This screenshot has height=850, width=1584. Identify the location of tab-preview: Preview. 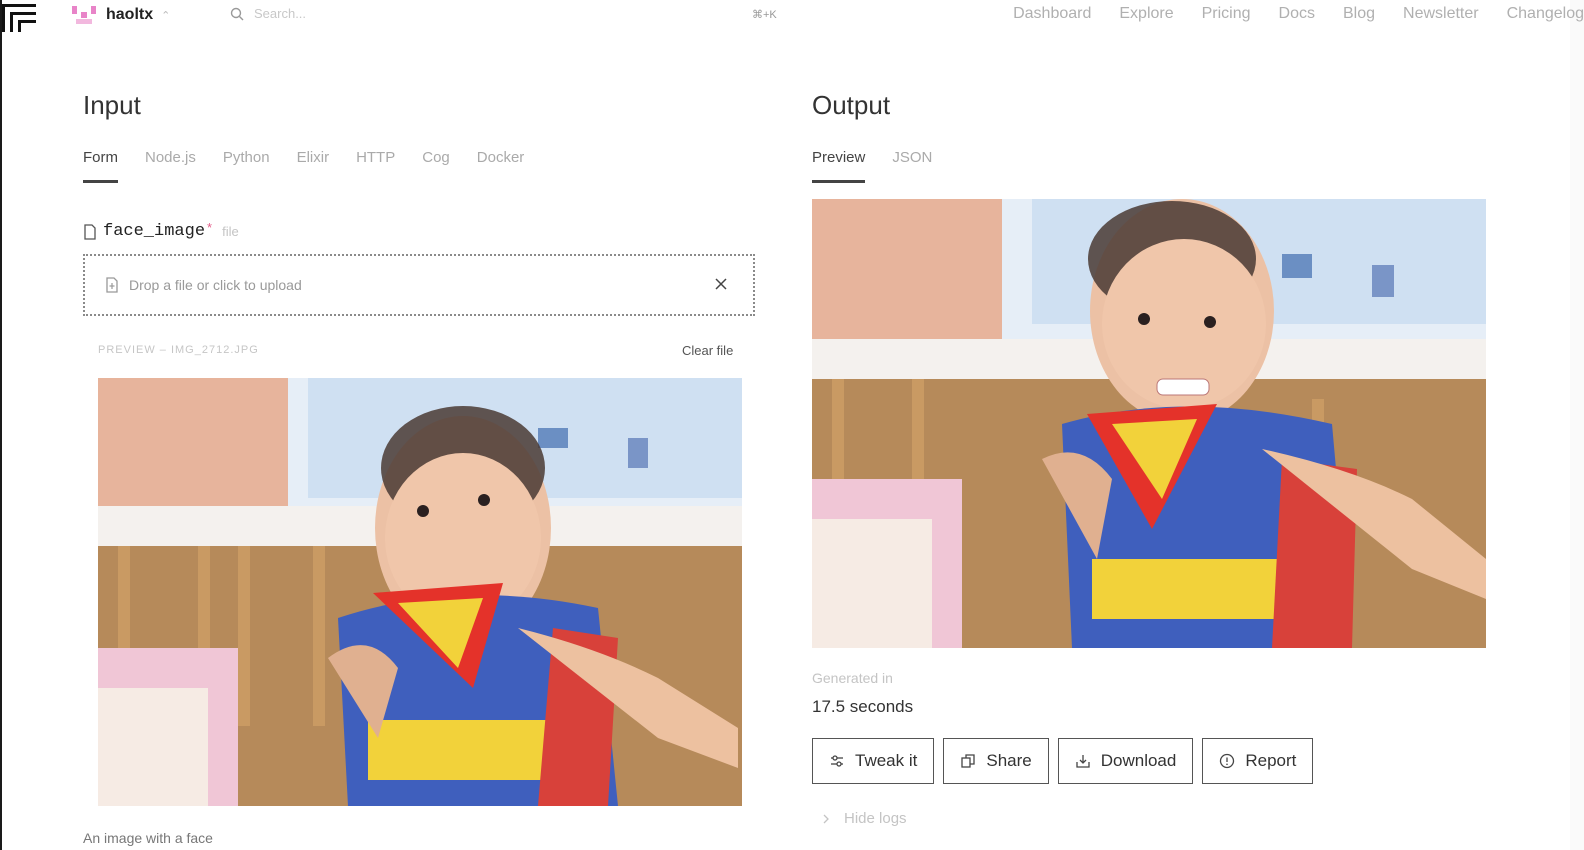
(839, 166).